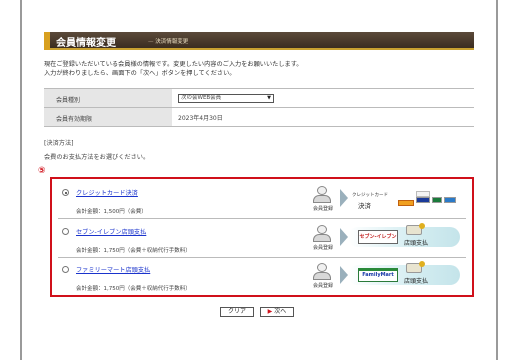 Image resolution: width=520 pixels, height=360 pixels. What do you see at coordinates (416, 281) in the screenshot?
I see `familymart-store-pay: 店頭支払` at bounding box center [416, 281].